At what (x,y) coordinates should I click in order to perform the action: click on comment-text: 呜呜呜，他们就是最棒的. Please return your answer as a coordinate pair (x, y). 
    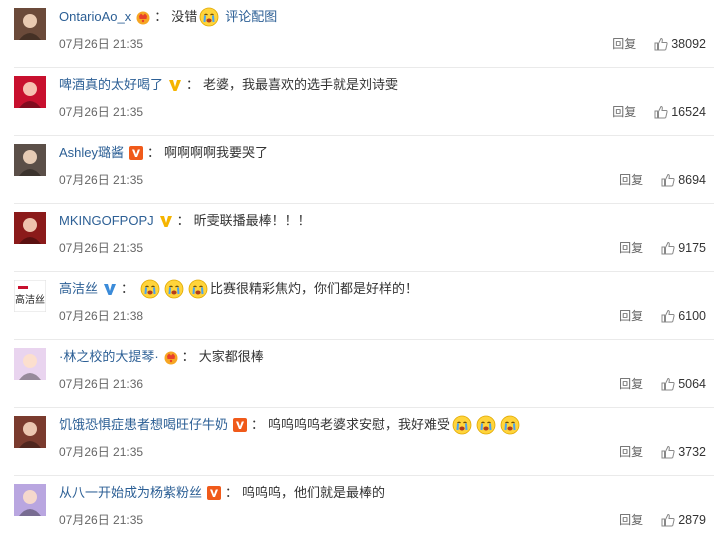
    Looking at the image, I should click on (314, 492).